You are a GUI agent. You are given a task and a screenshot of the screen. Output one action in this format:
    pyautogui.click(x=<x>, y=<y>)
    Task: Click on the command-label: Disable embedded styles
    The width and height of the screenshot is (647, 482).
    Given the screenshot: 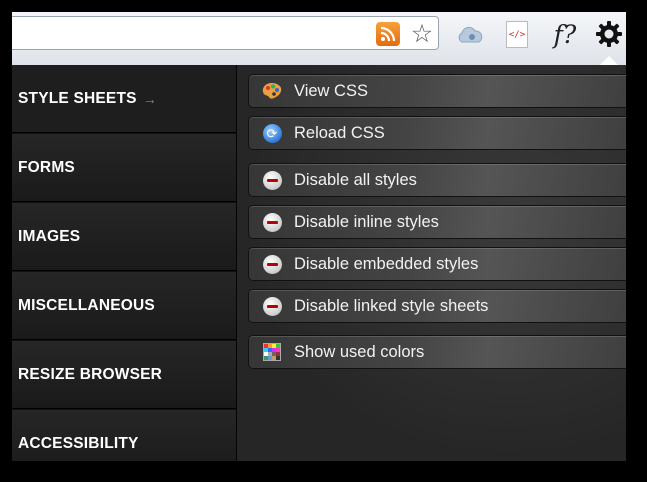 What is the action you would take?
    pyautogui.click(x=386, y=263)
    